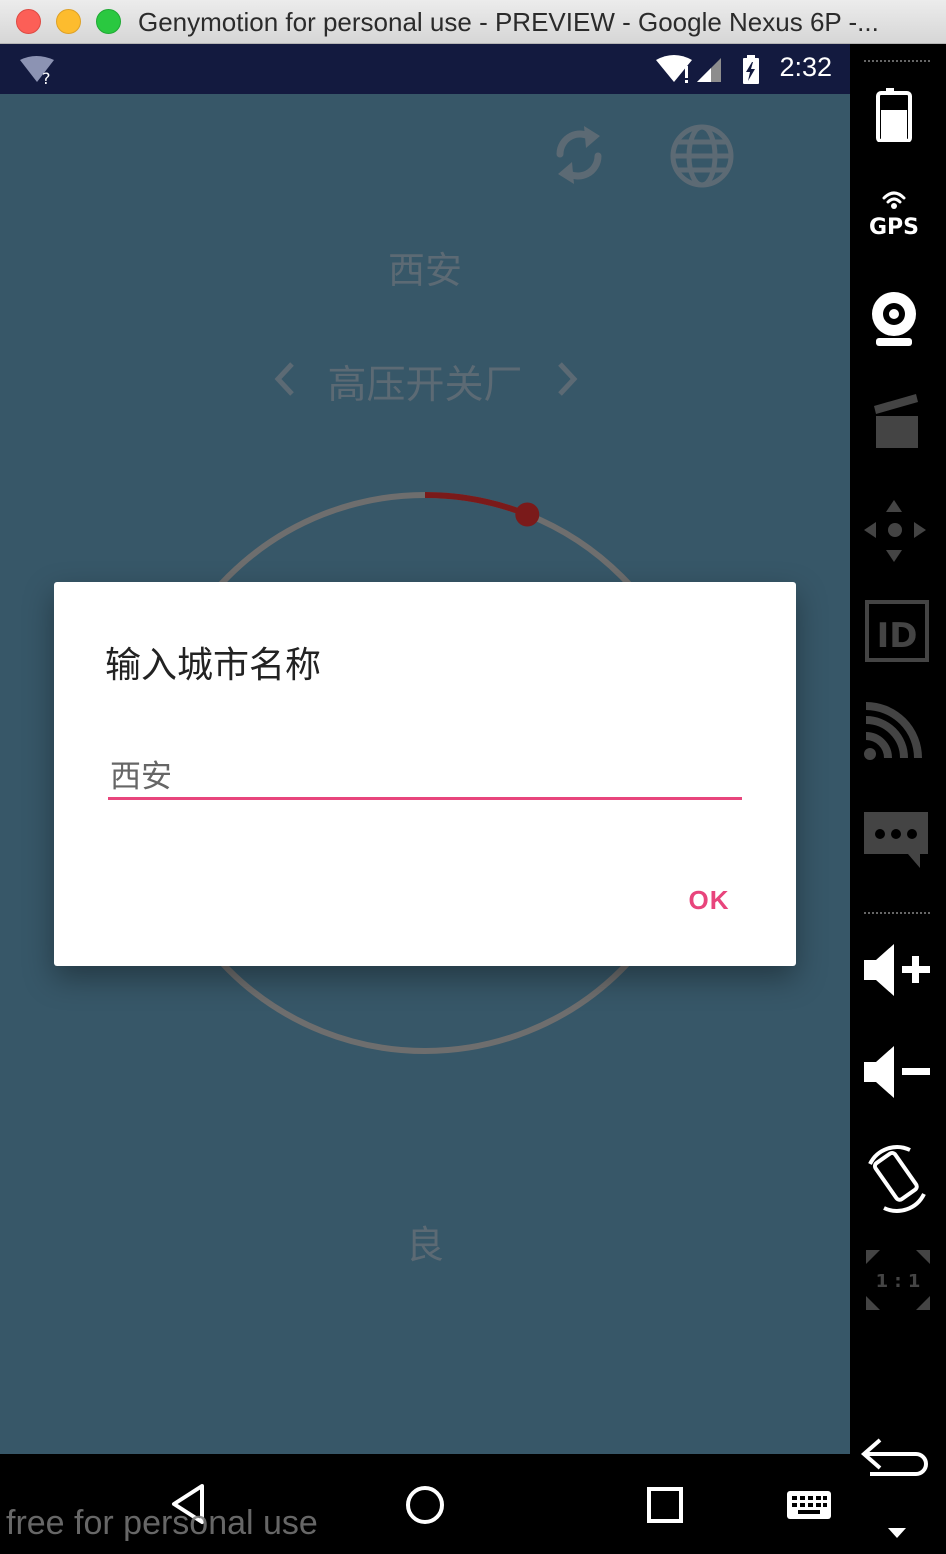 This screenshot has width=946, height=1554. I want to click on more-tools-chevron-icon, so click(898, 1534).